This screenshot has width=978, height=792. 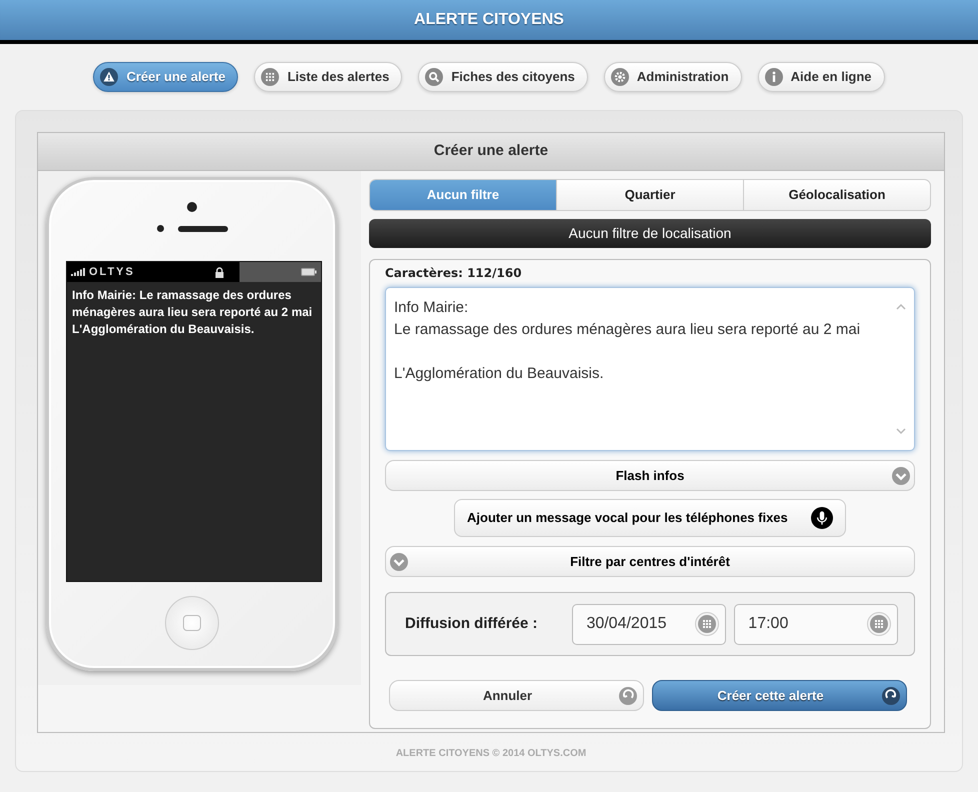 What do you see at coordinates (650, 518) in the screenshot?
I see `voice-message-button: Ajouter un message vocal pour les téléphones fixes` at bounding box center [650, 518].